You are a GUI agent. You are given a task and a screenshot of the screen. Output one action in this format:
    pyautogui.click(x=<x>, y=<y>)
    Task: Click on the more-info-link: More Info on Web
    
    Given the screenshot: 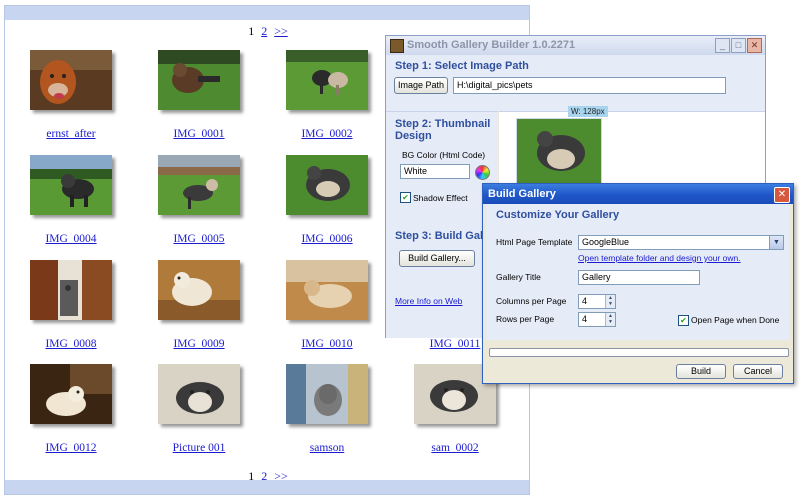 What is the action you would take?
    pyautogui.click(x=428, y=301)
    